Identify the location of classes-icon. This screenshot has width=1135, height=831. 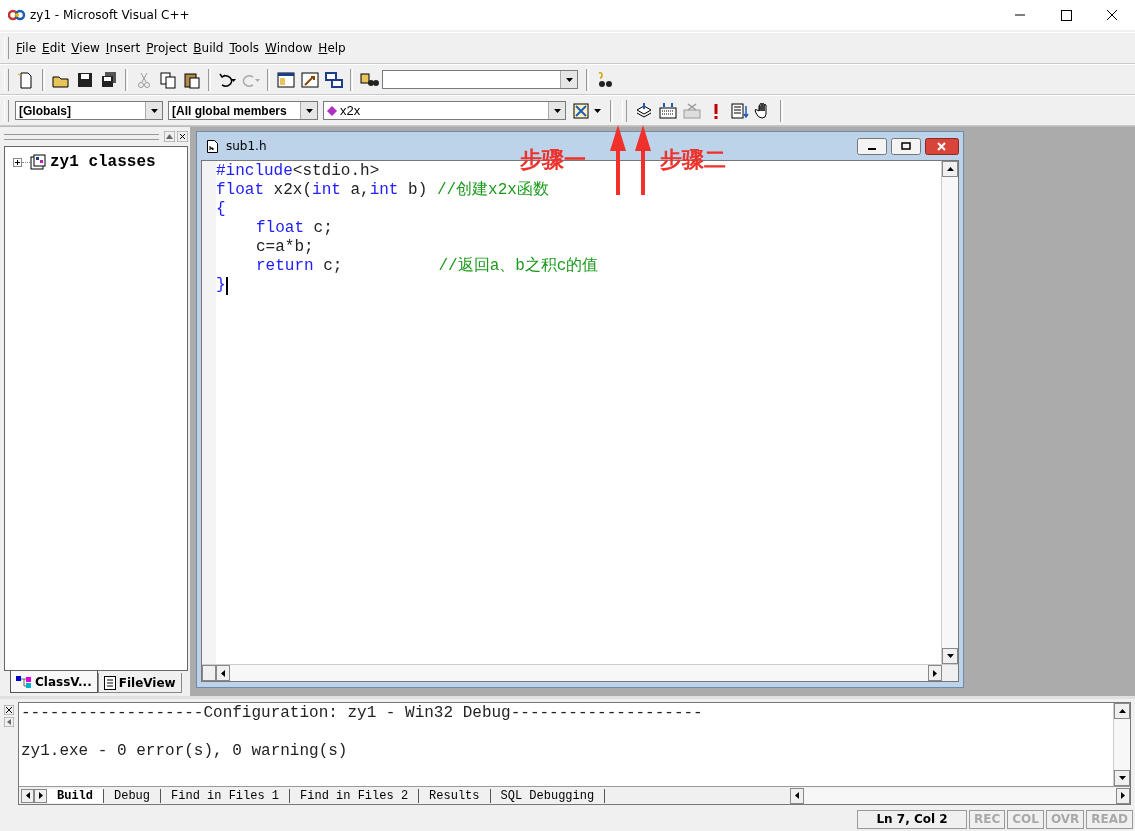
(38, 162).